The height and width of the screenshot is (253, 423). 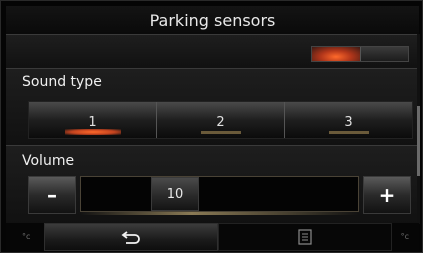 I want to click on toggle-on-segment, so click(x=336, y=54).